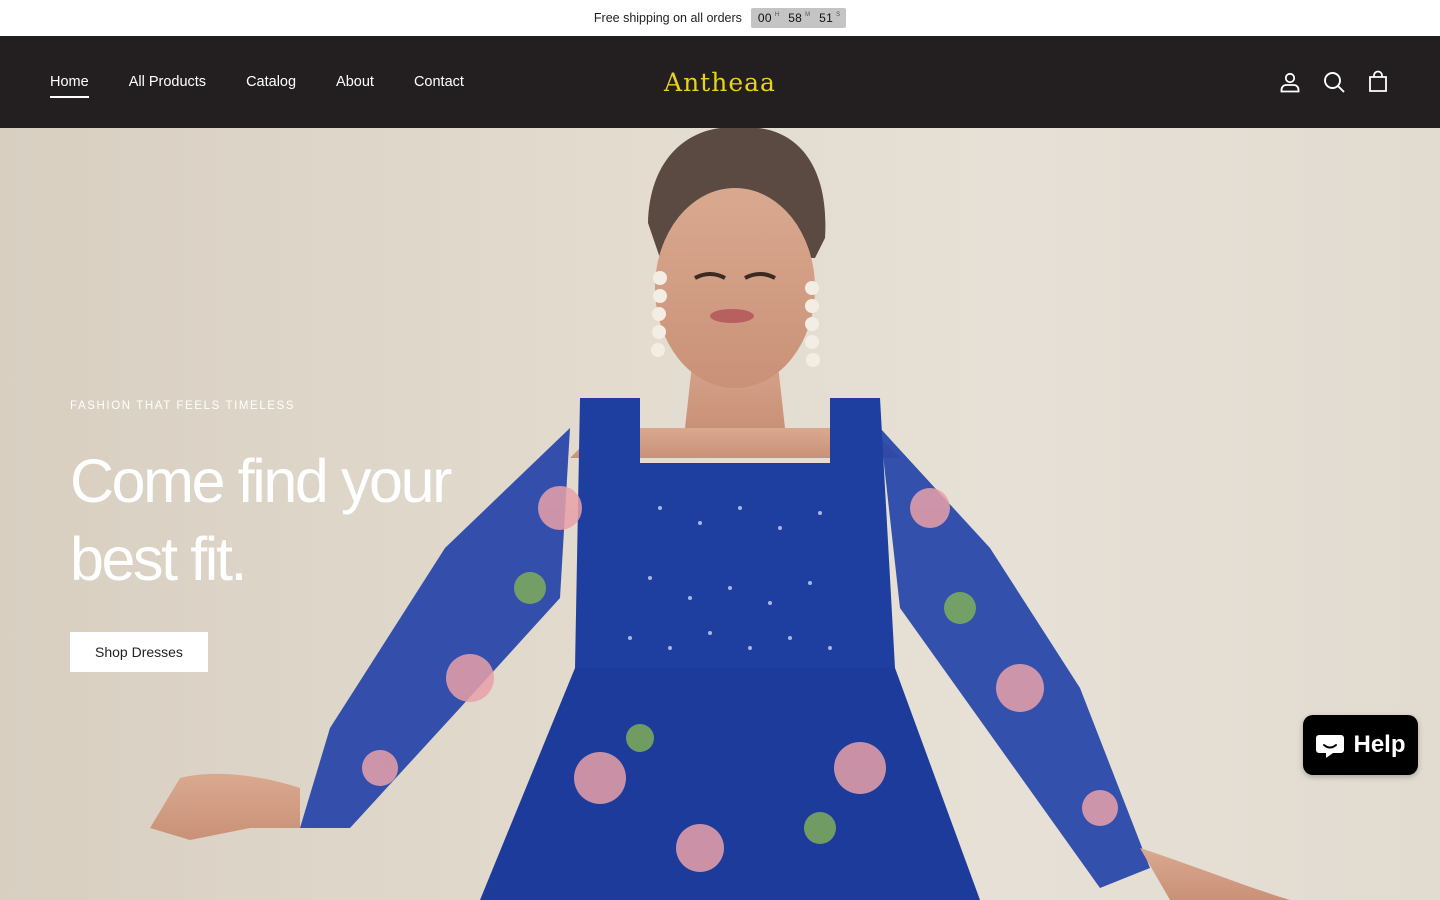  Describe the element at coordinates (1290, 82) in the screenshot. I see `account-icon` at that location.